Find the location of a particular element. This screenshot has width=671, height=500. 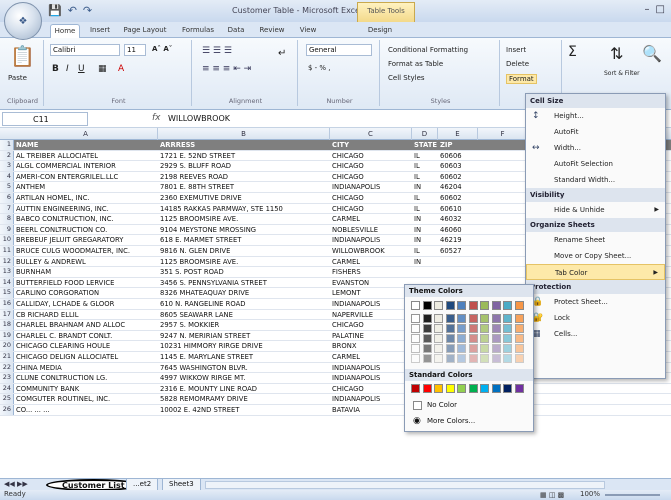

row-number: 9 is located at coordinates (7, 229).